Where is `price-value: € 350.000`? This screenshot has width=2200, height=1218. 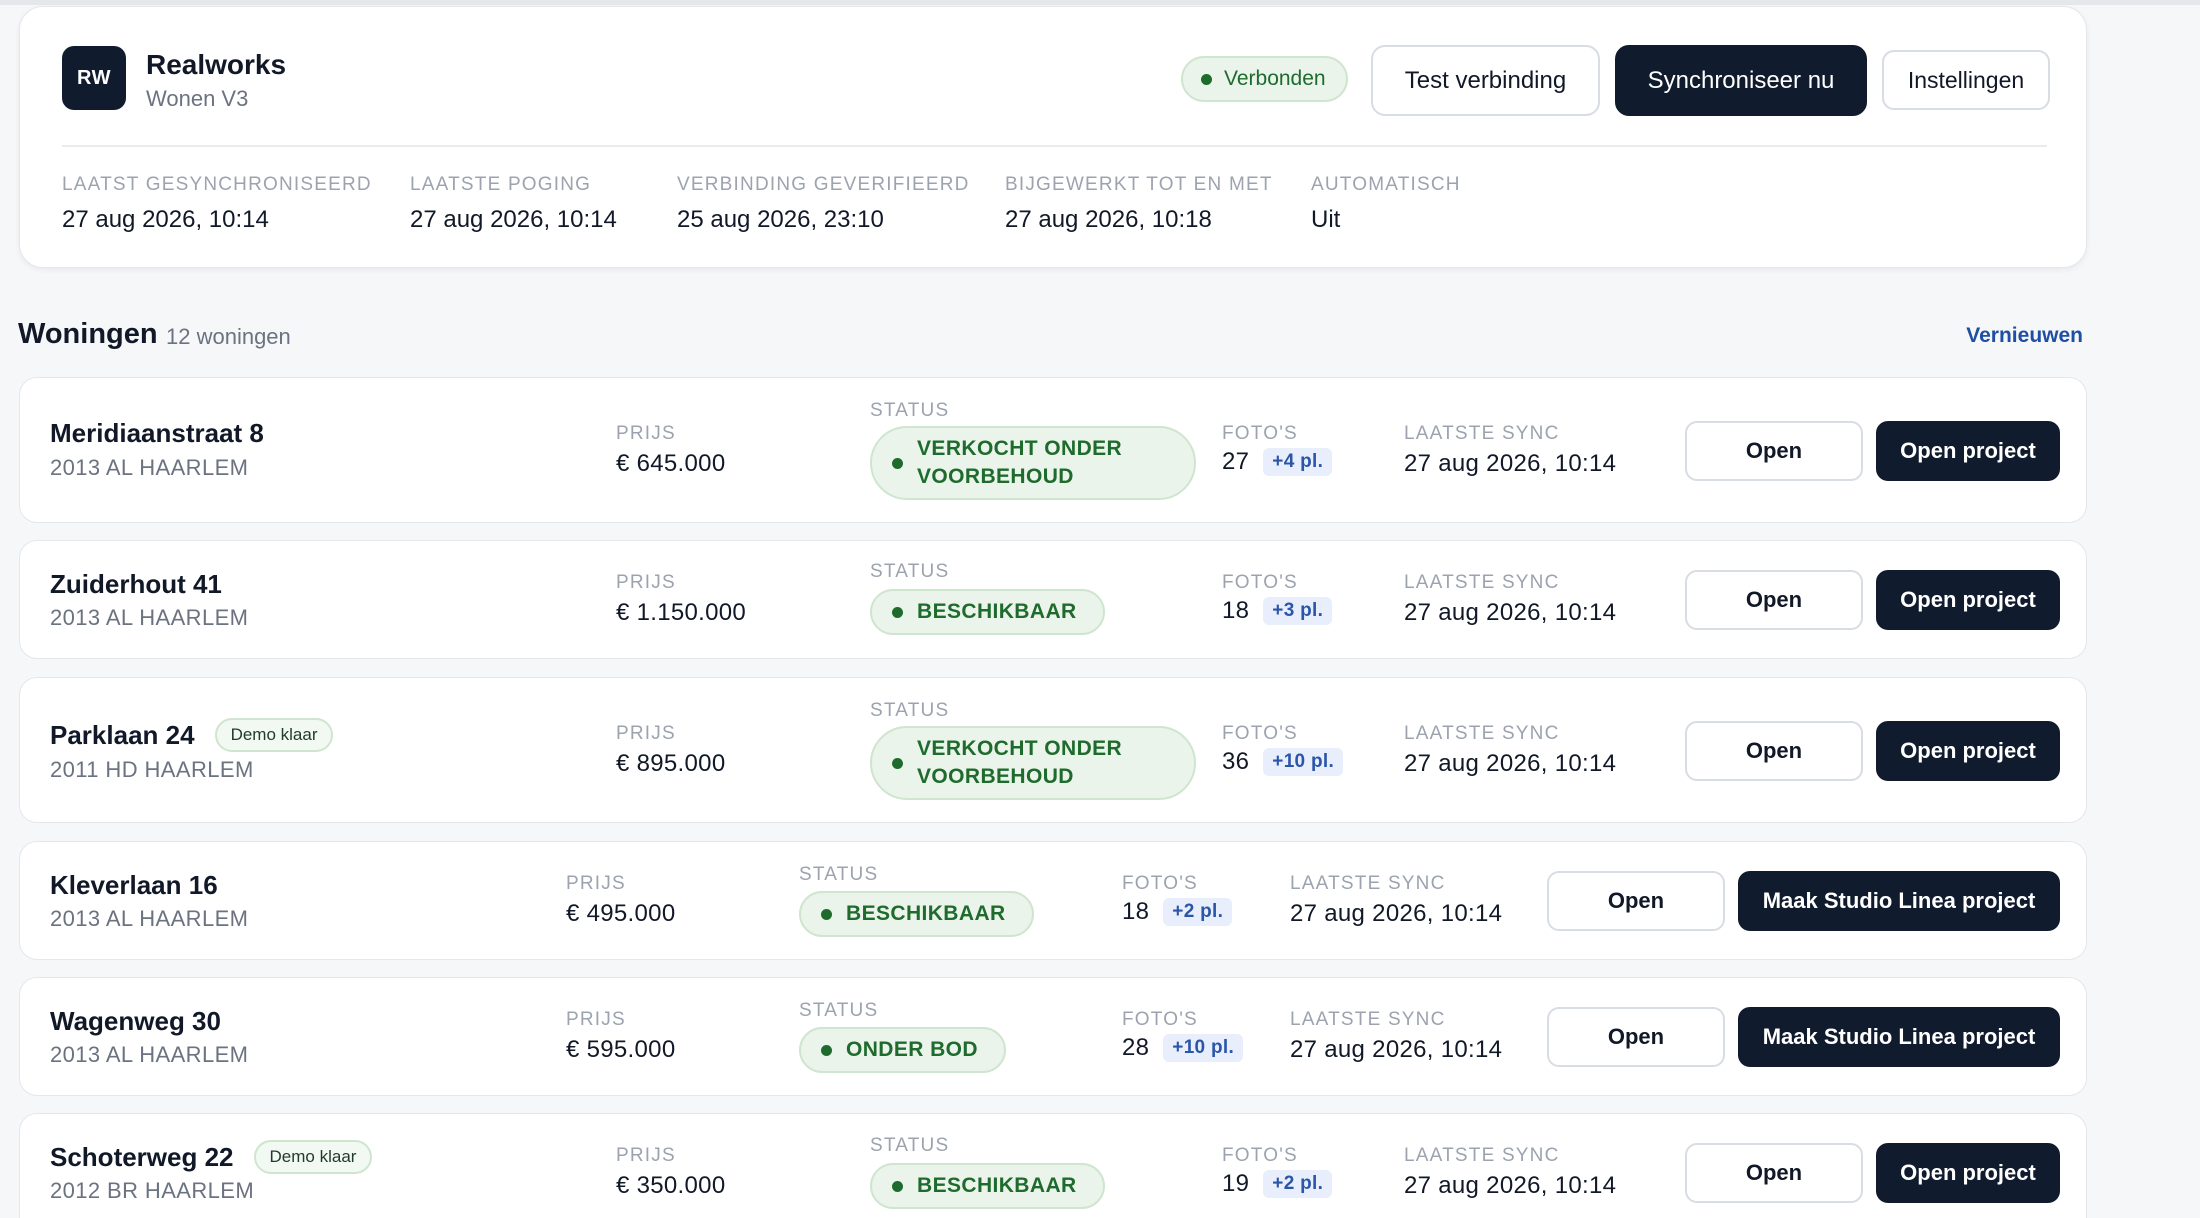
price-value: € 350.000 is located at coordinates (671, 1185).